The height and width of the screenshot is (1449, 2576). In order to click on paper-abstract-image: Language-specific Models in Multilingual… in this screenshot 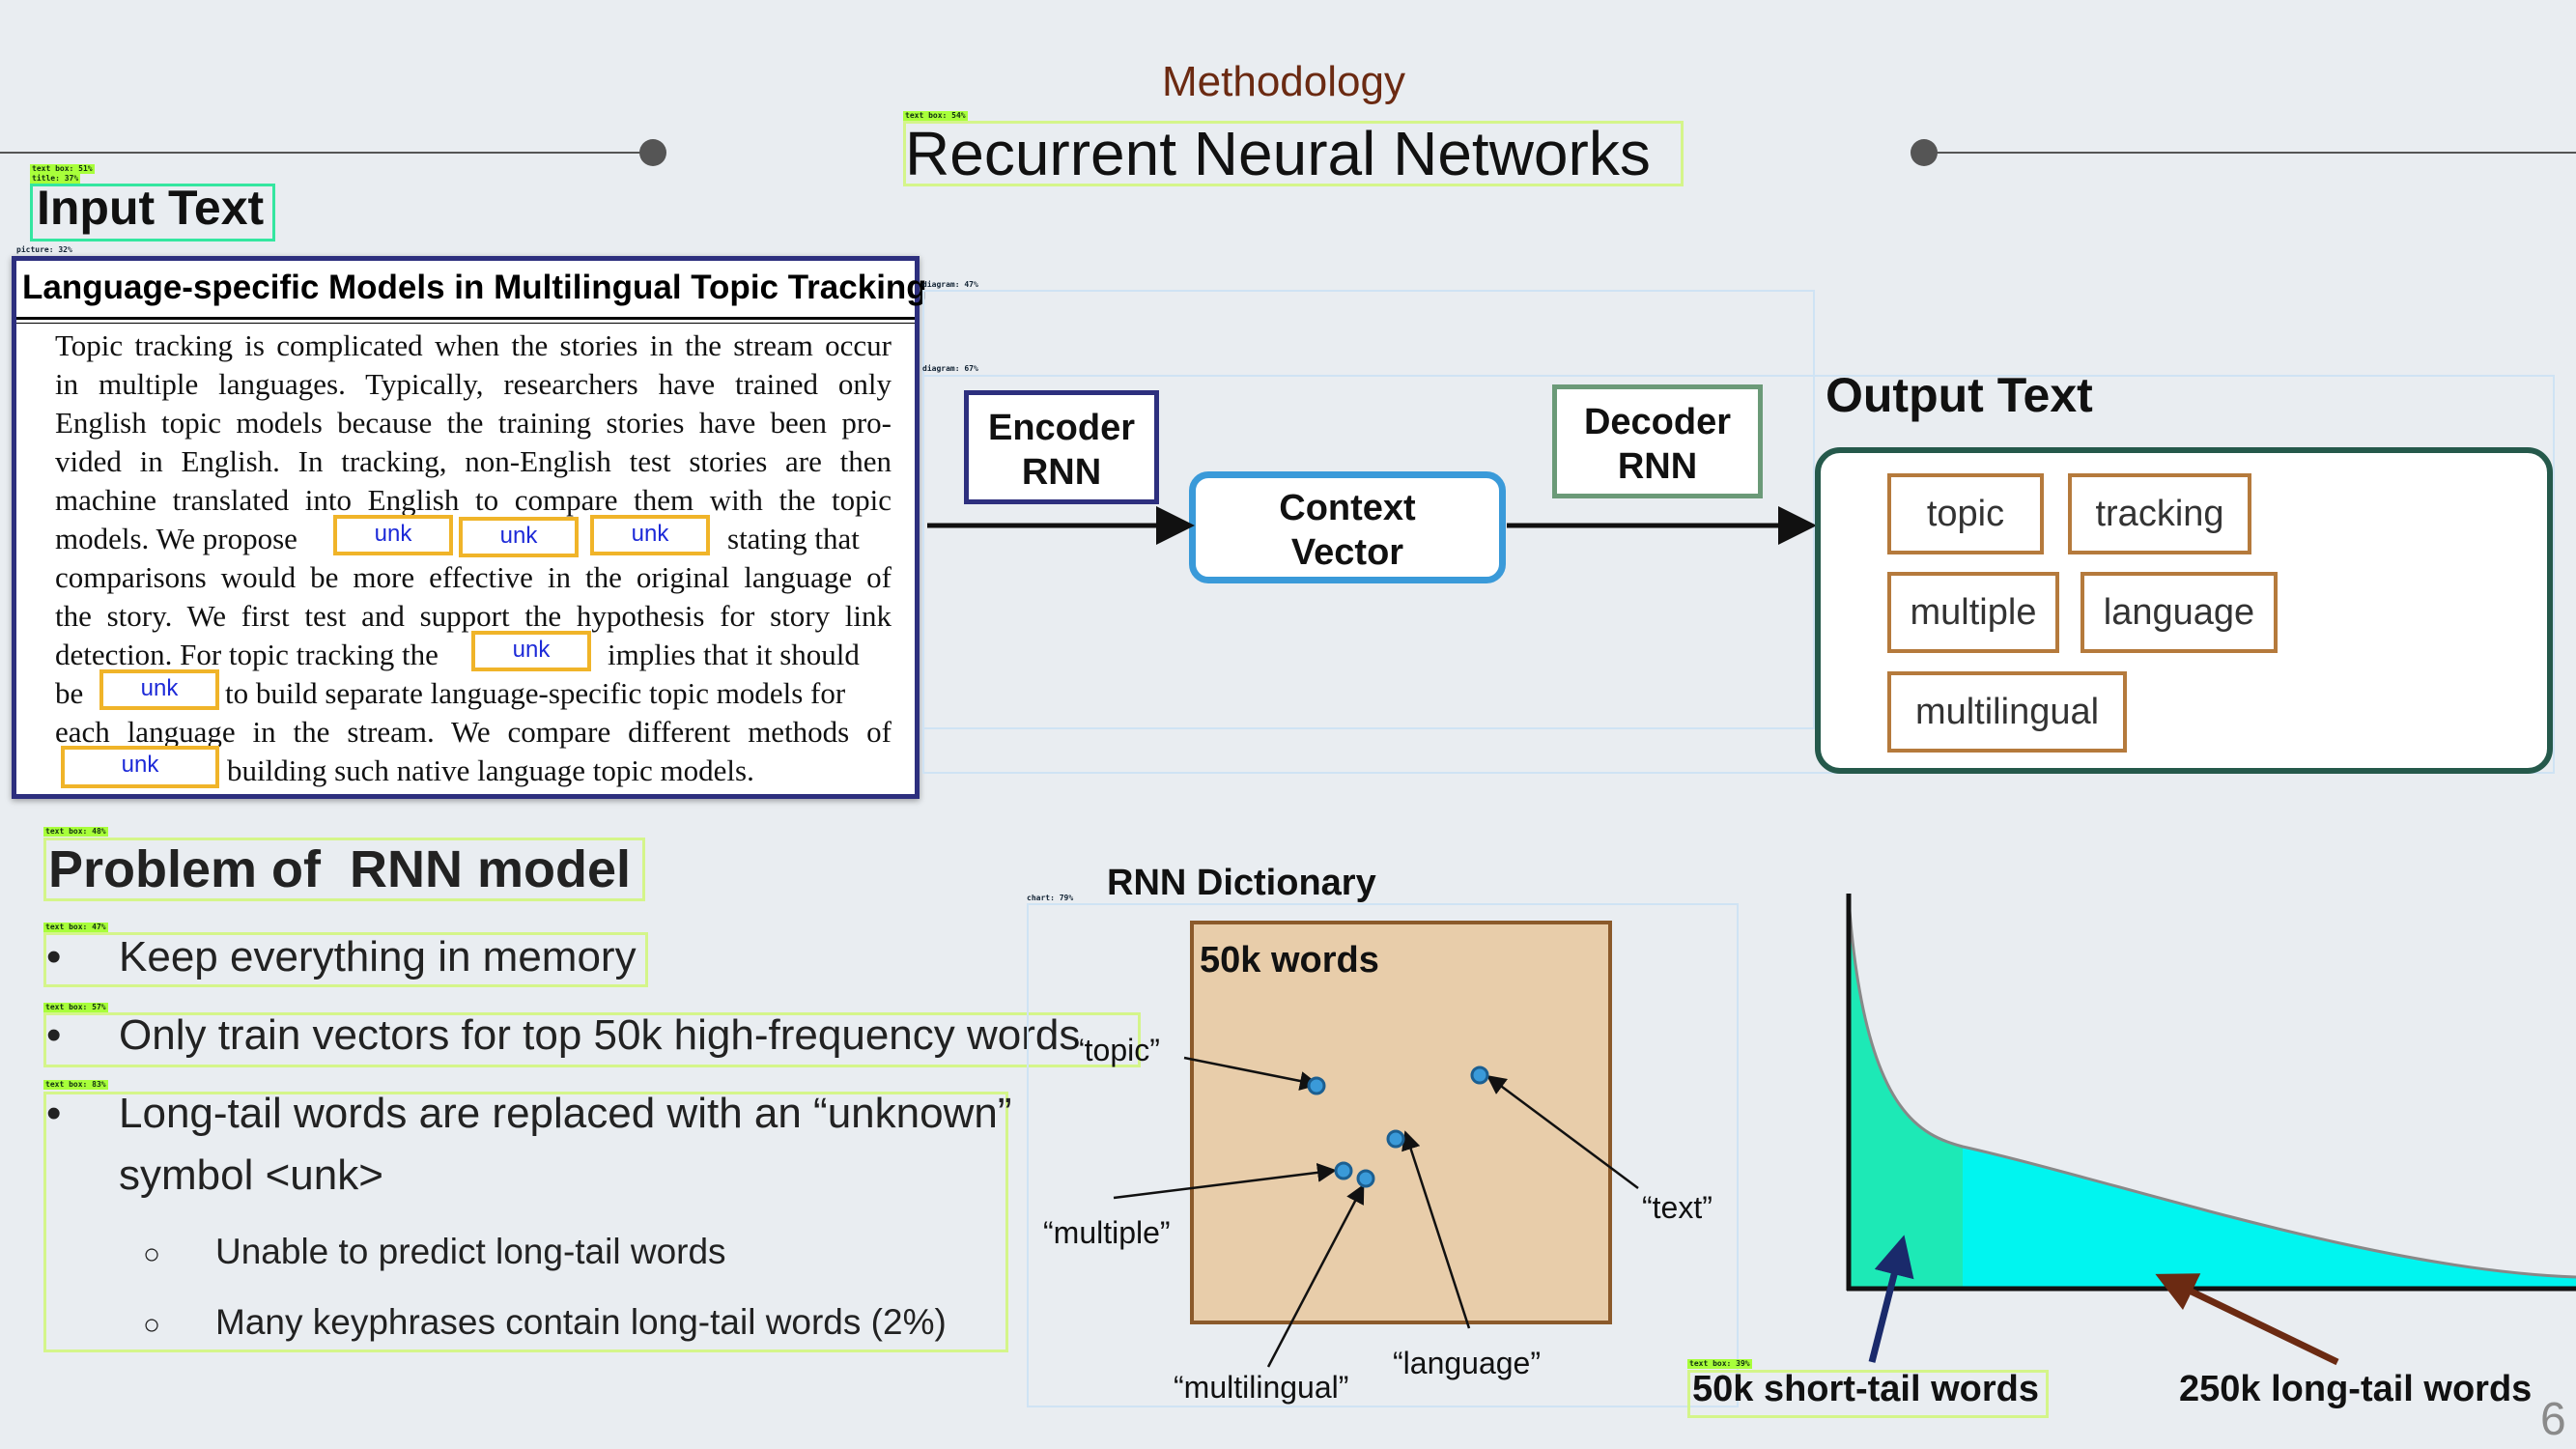, I will do `click(469, 527)`.